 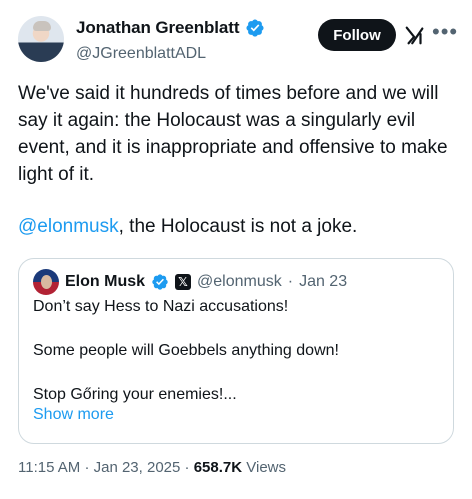 What do you see at coordinates (41, 39) in the screenshot?
I see `author-avatar` at bounding box center [41, 39].